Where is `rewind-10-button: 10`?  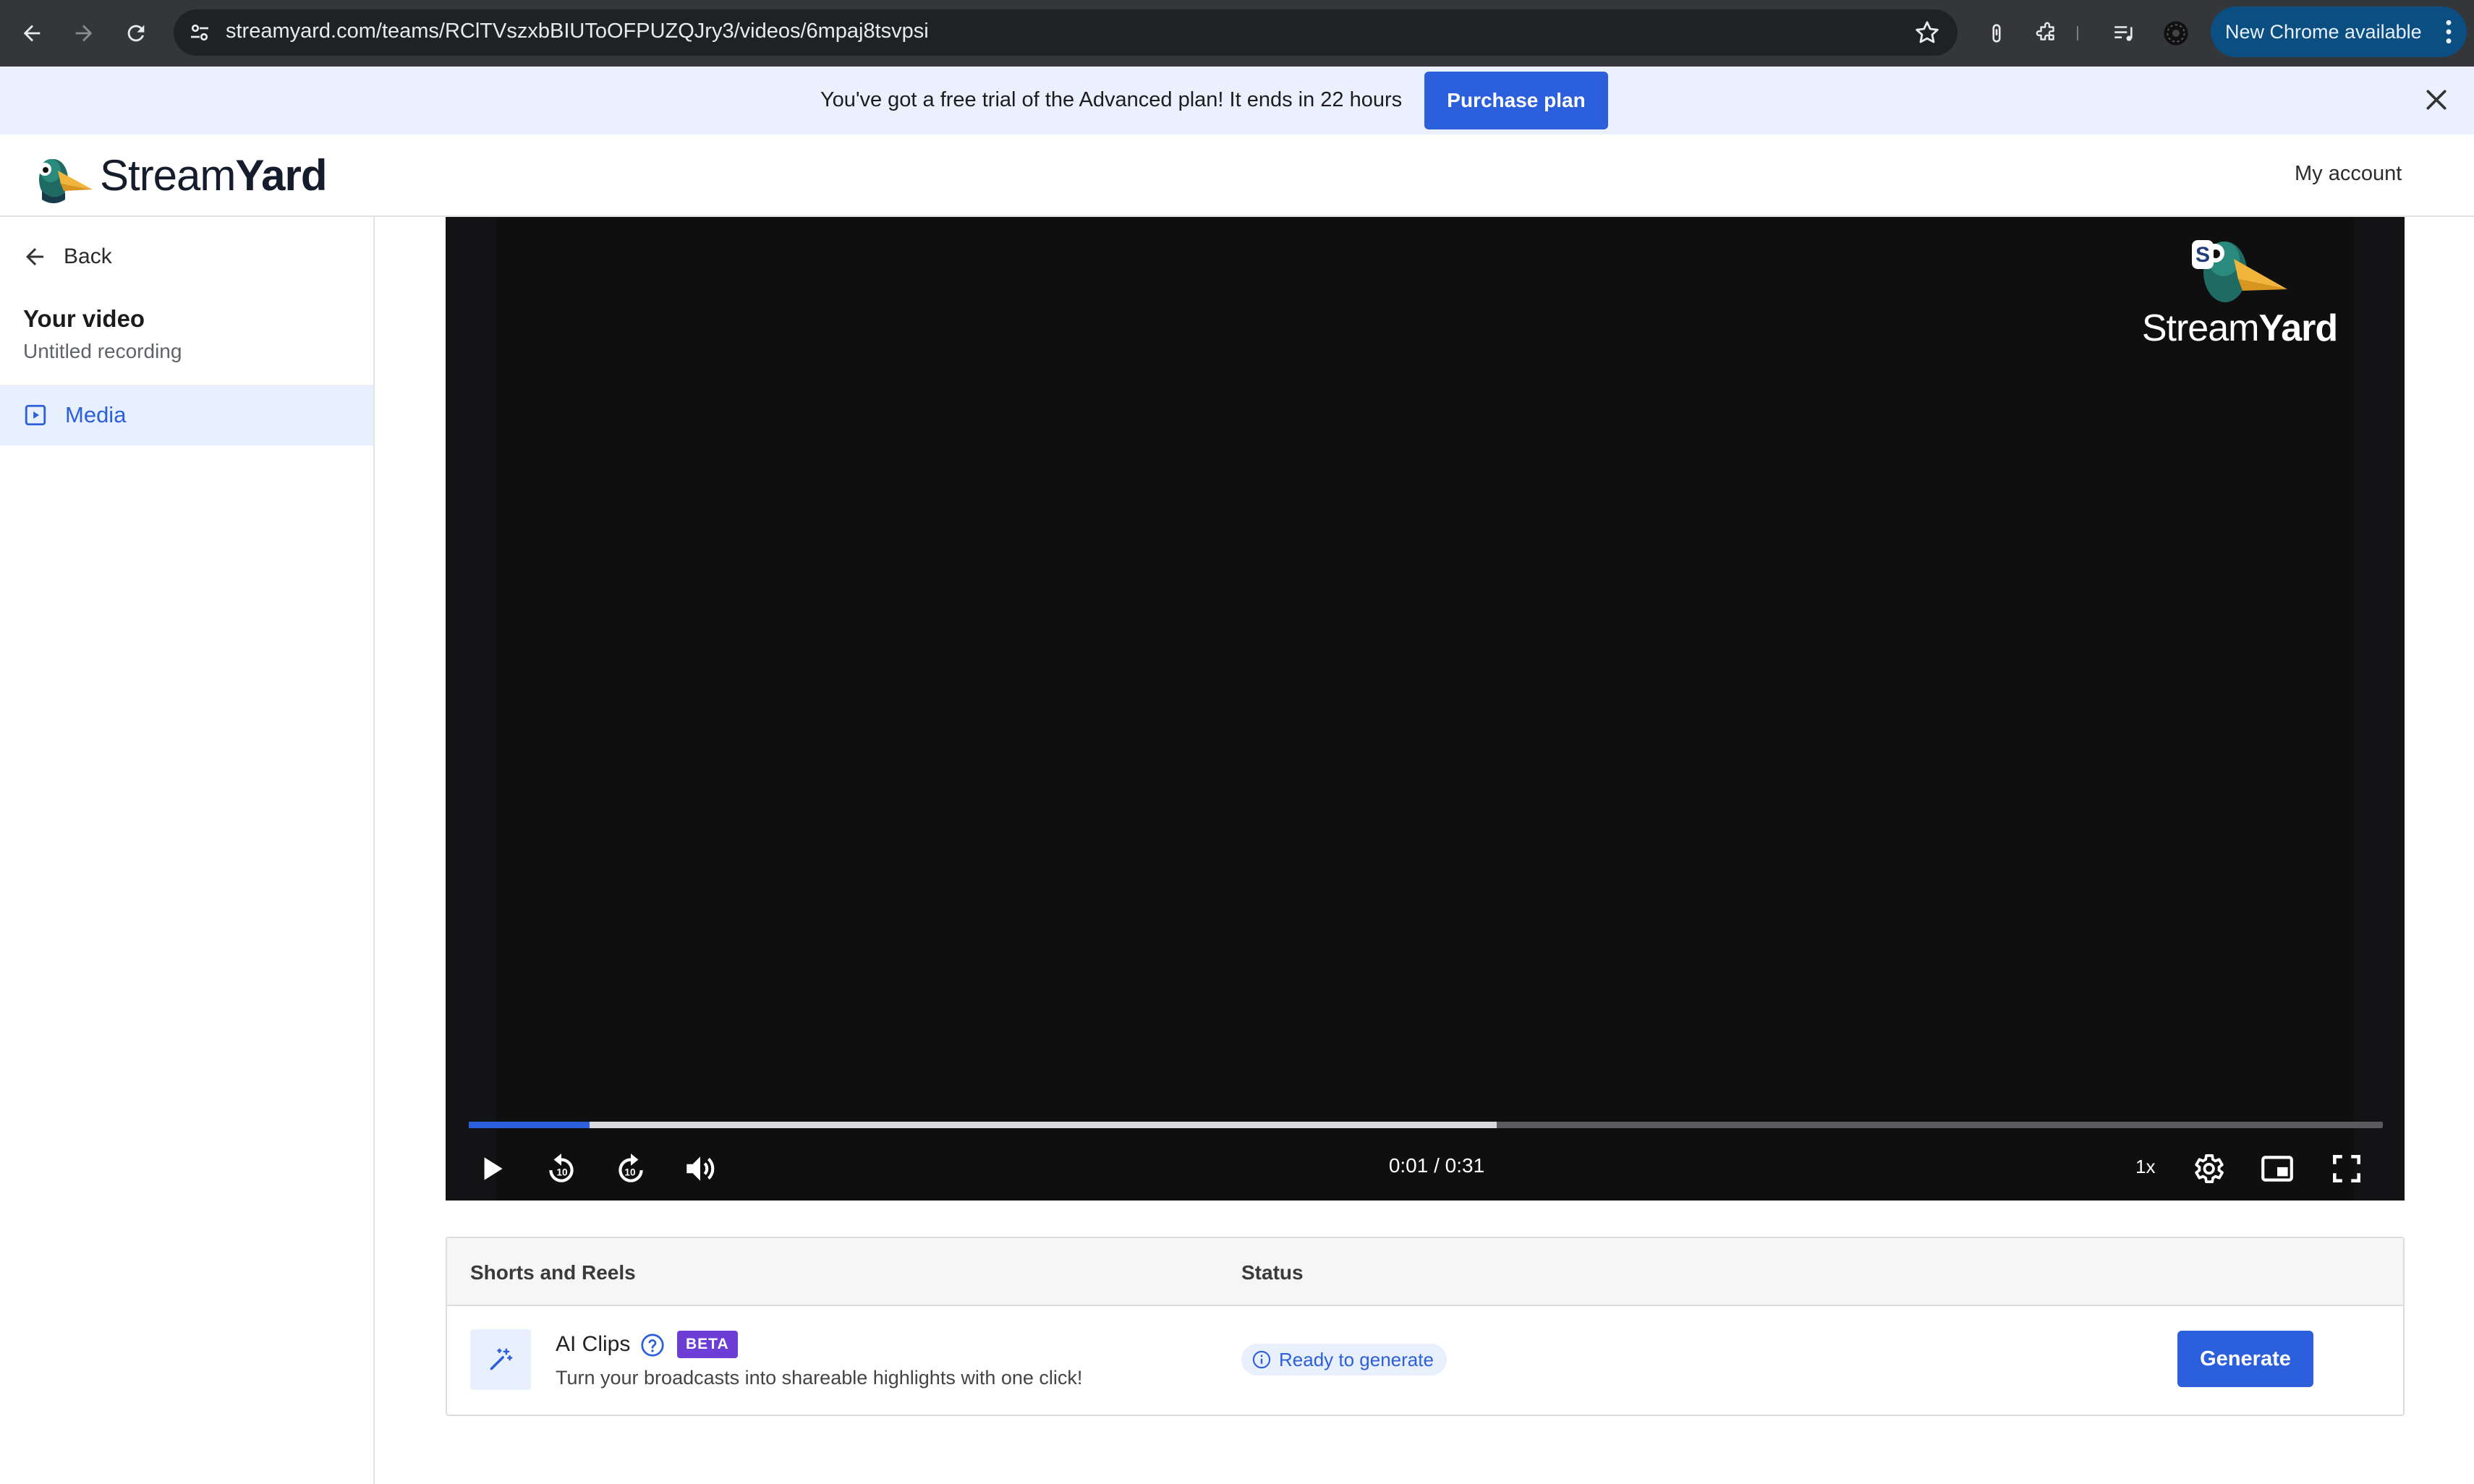
rewind-10-button: 10 is located at coordinates (561, 1168).